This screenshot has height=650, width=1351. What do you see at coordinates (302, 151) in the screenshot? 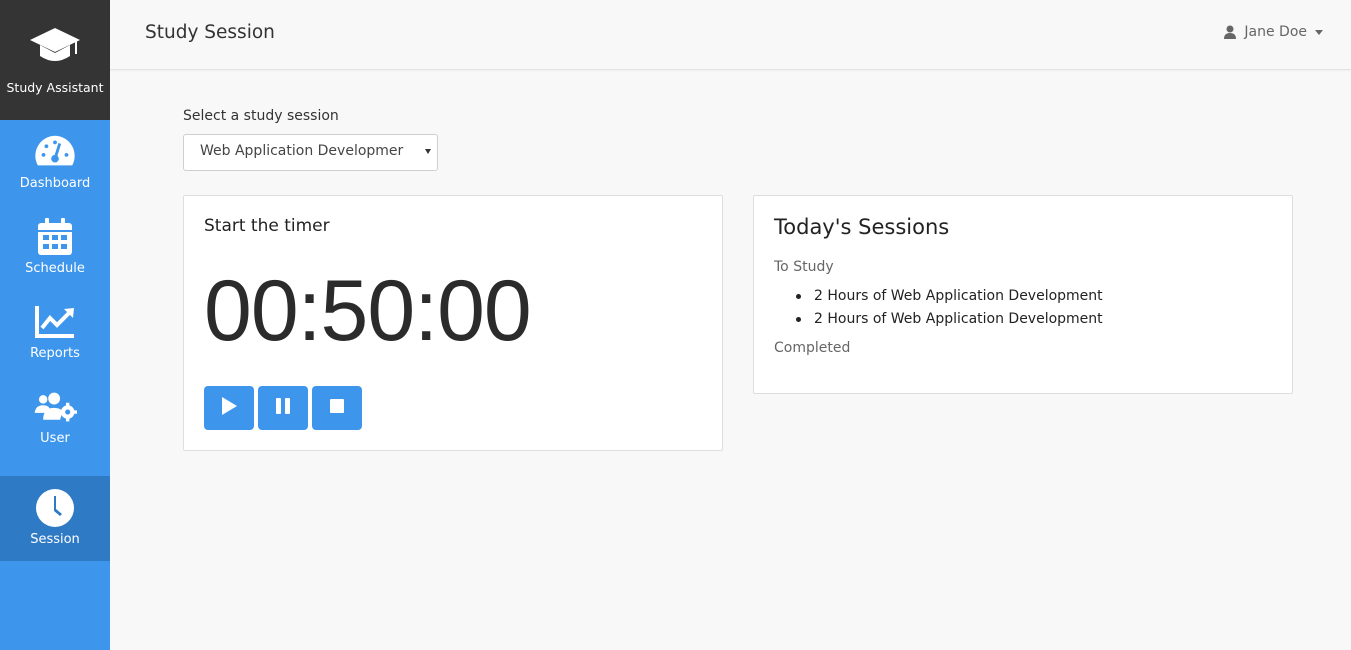
I see `session-select-value: Web Application Developmer` at bounding box center [302, 151].